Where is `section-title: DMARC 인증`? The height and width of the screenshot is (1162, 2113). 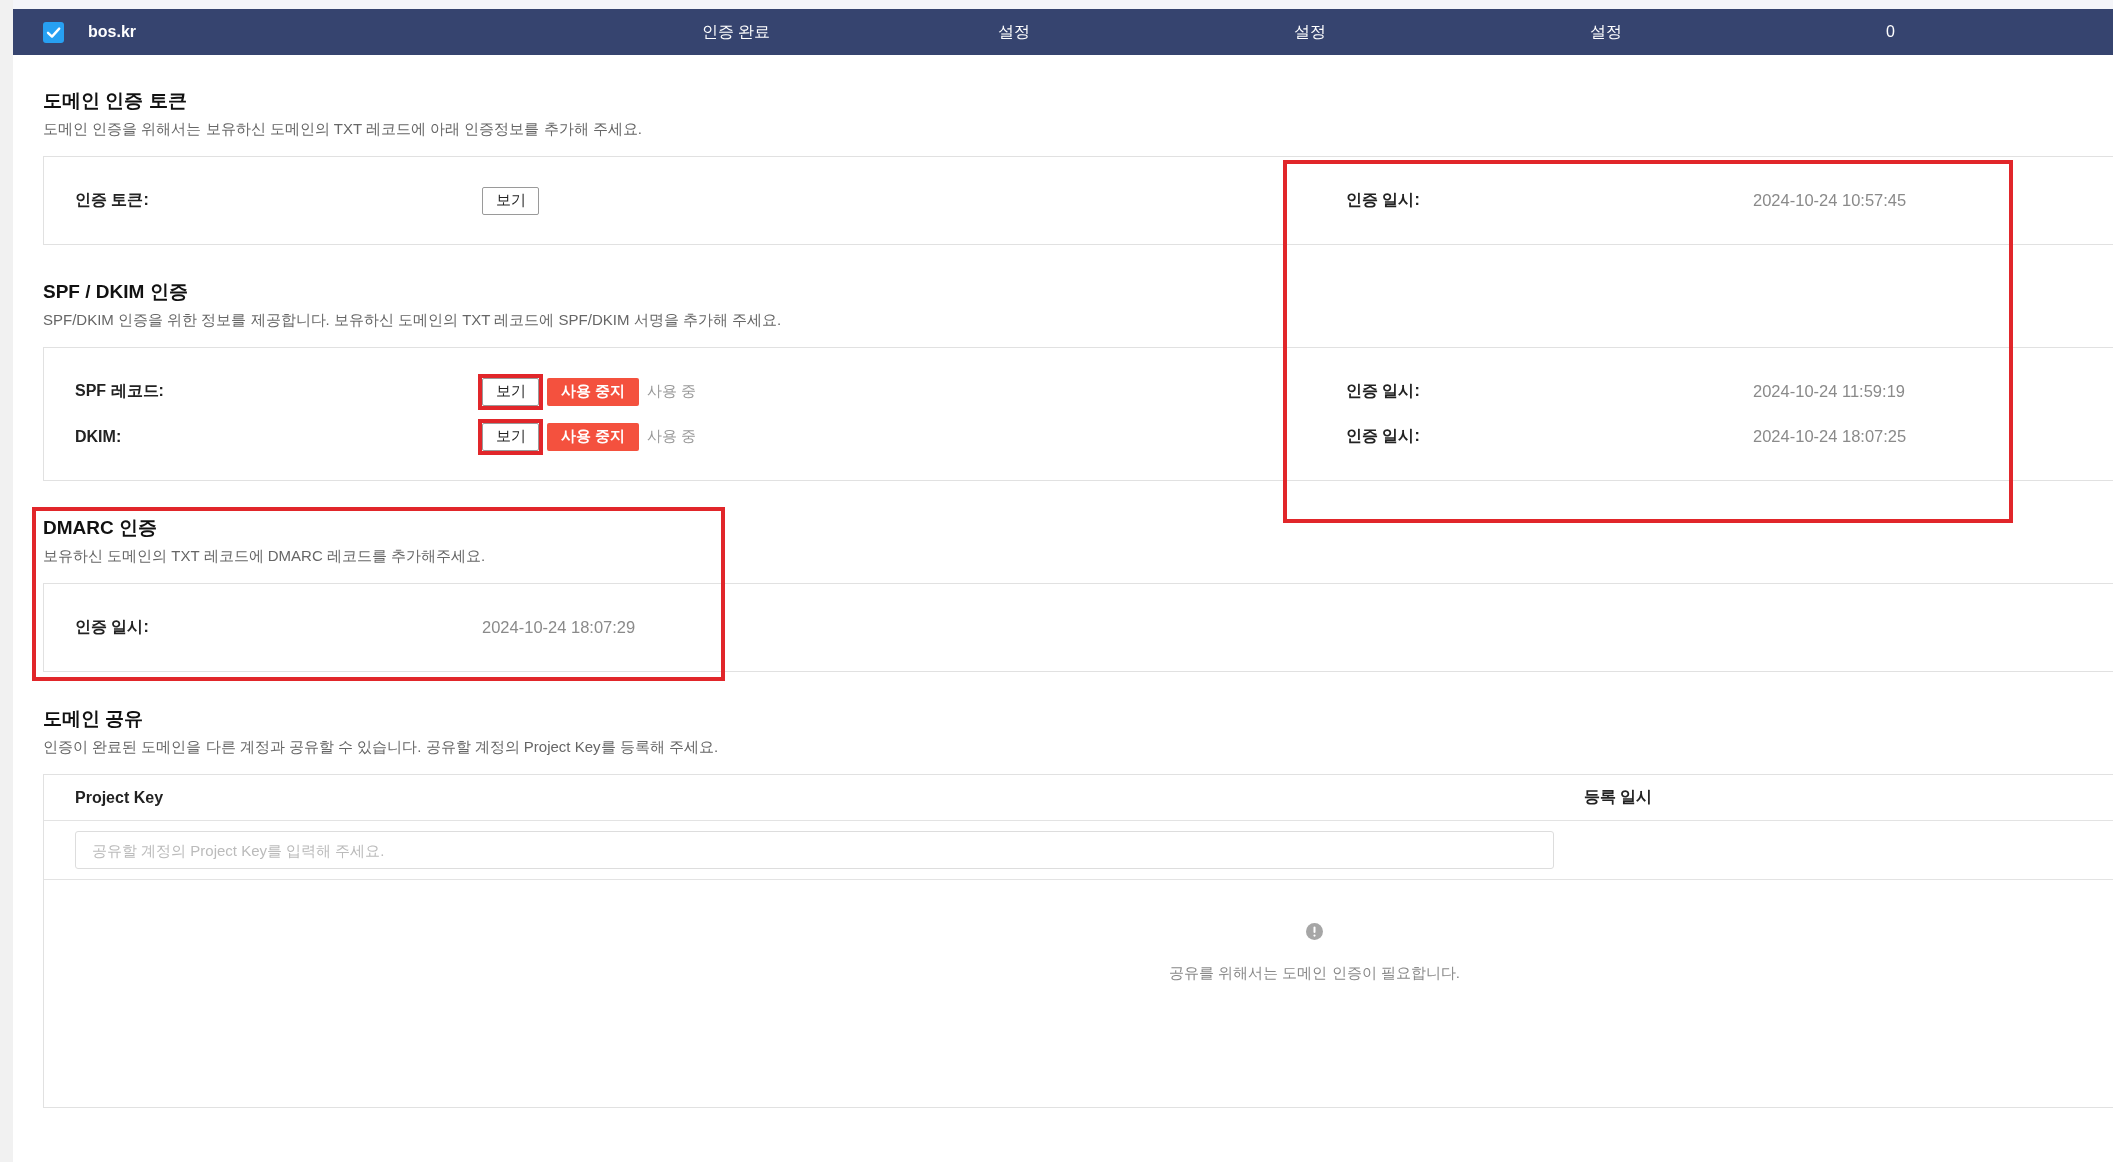 section-title: DMARC 인증 is located at coordinates (100, 528).